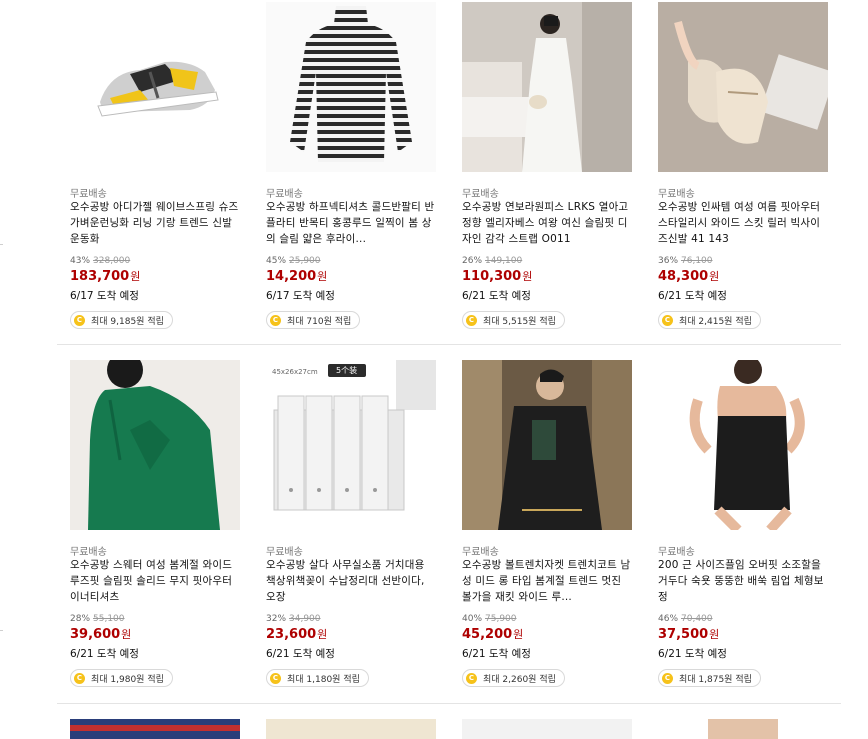 This screenshot has width=868, height=739. Describe the element at coordinates (305, 619) in the screenshot. I see `original-price: 34,900` at that location.